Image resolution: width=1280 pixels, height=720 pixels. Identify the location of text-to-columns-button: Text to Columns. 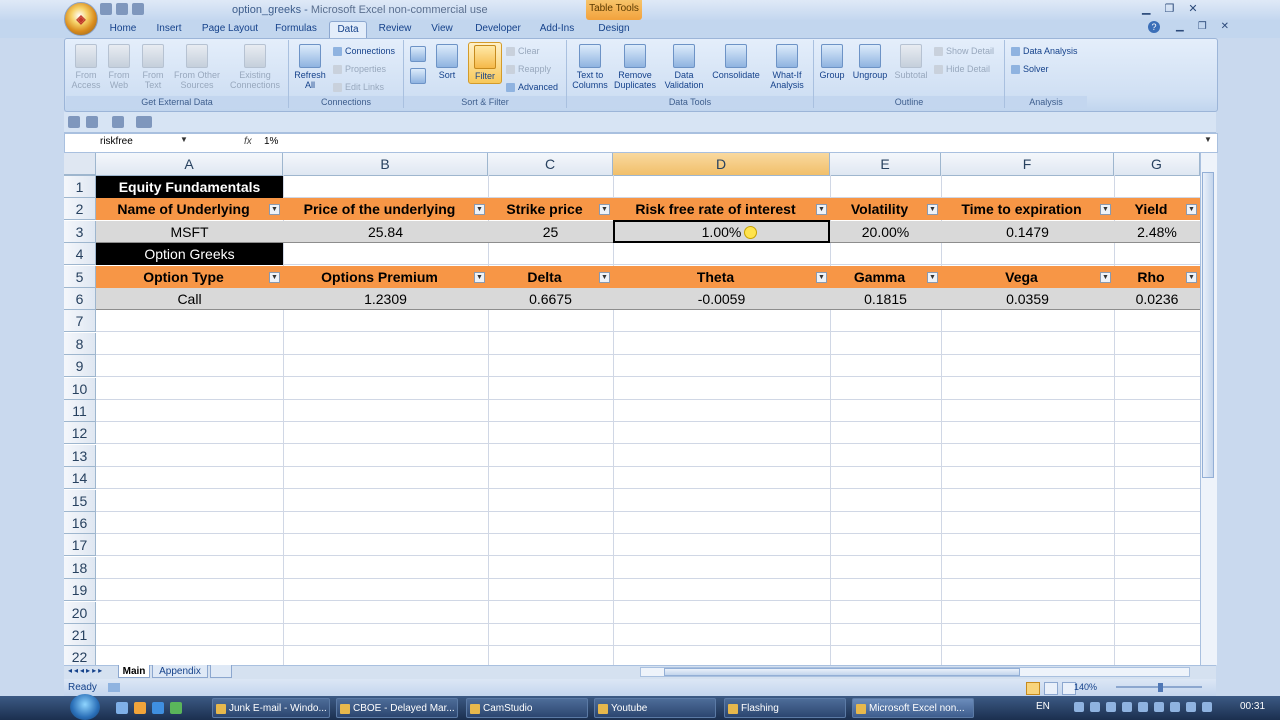
(590, 67).